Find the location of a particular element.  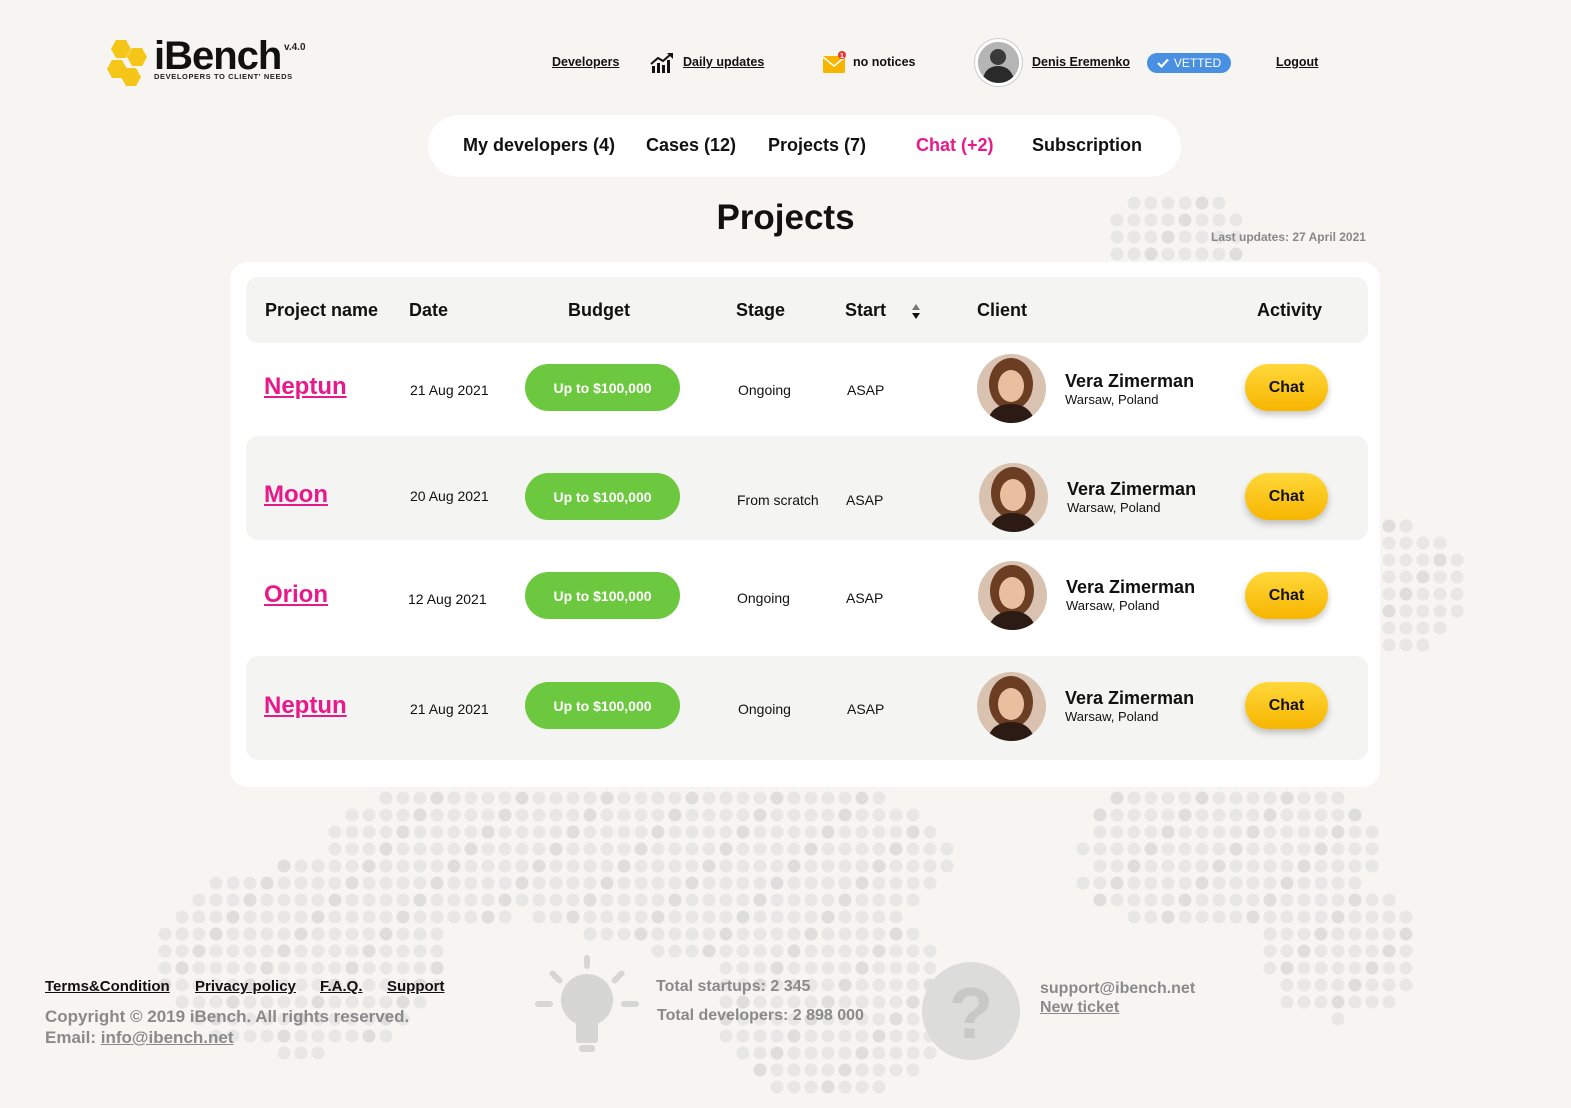

nav-my-developers: My developers (4) is located at coordinates (539, 145).